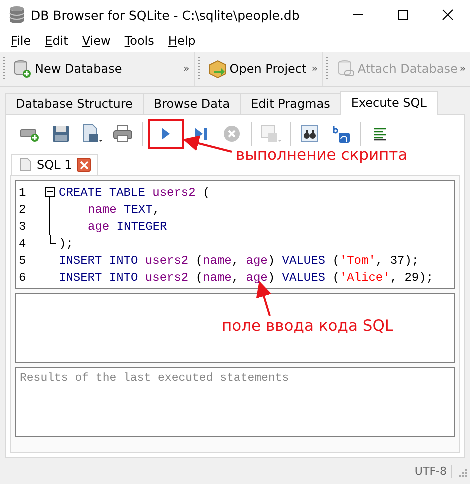 Image resolution: width=470 pixels, height=484 pixels. Describe the element at coordinates (310, 134) in the screenshot. I see `binoculars-icon` at that location.